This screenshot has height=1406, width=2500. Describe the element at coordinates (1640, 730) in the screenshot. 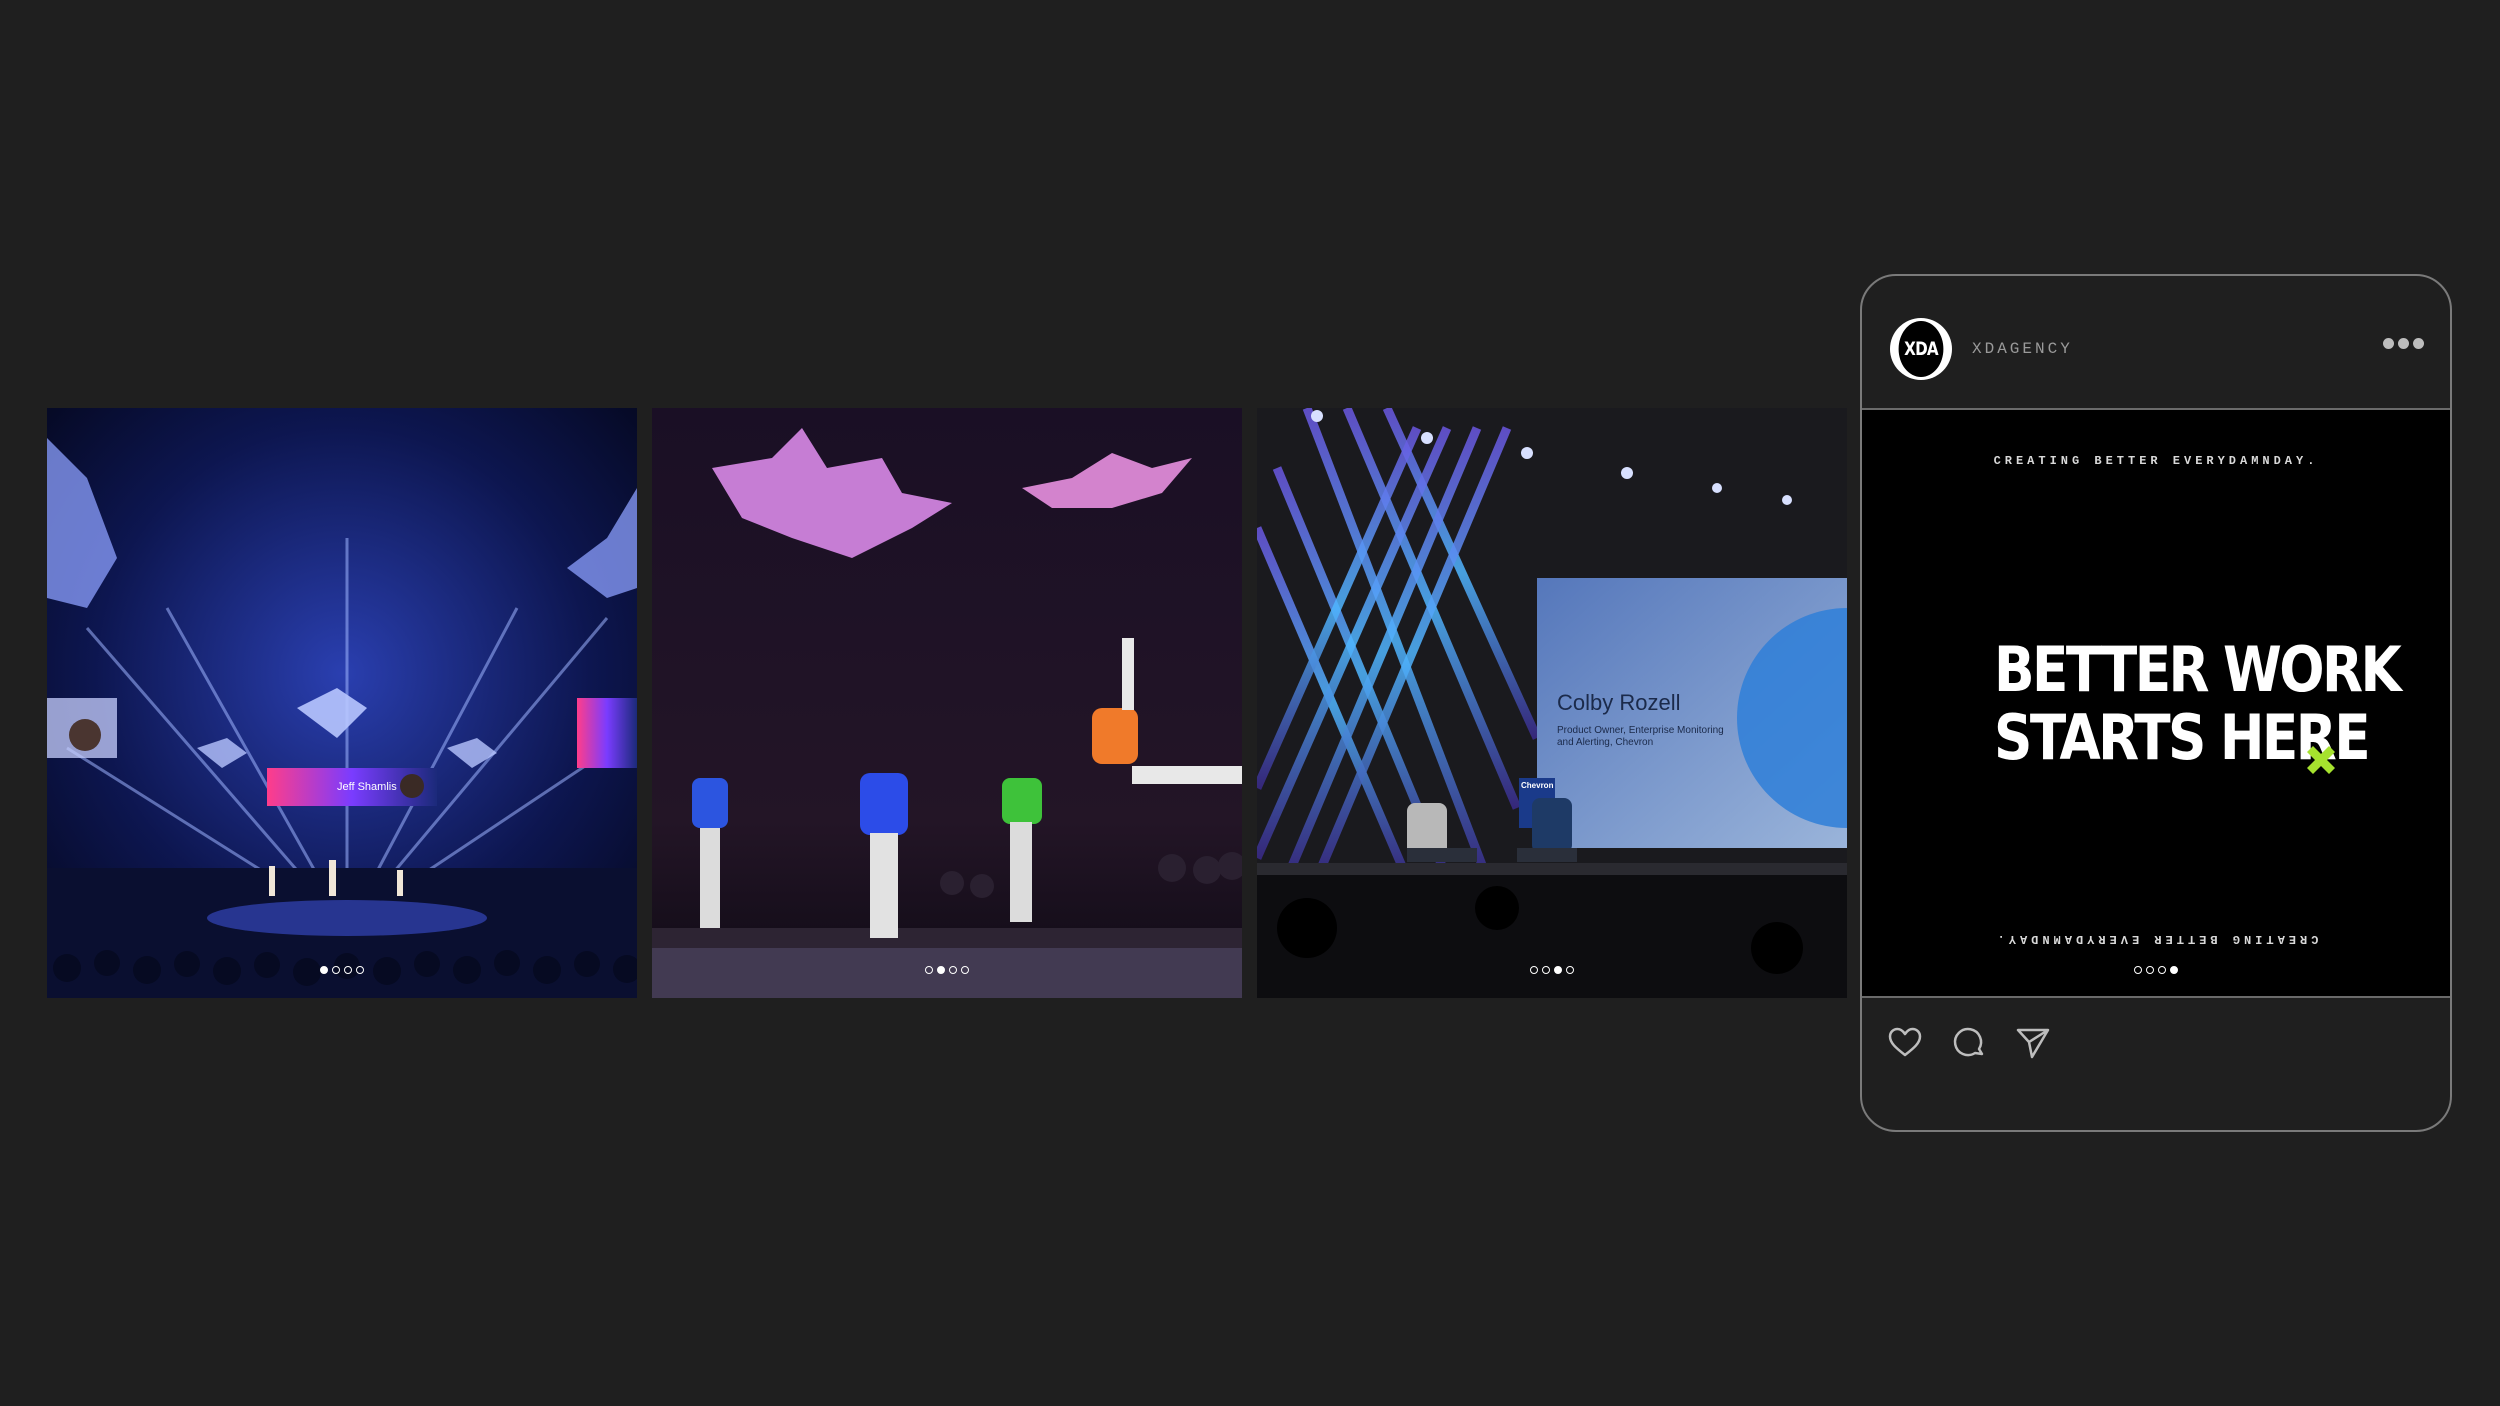

I see `speaker-title-text: Product Owner, Enterprise Monitoring` at that location.